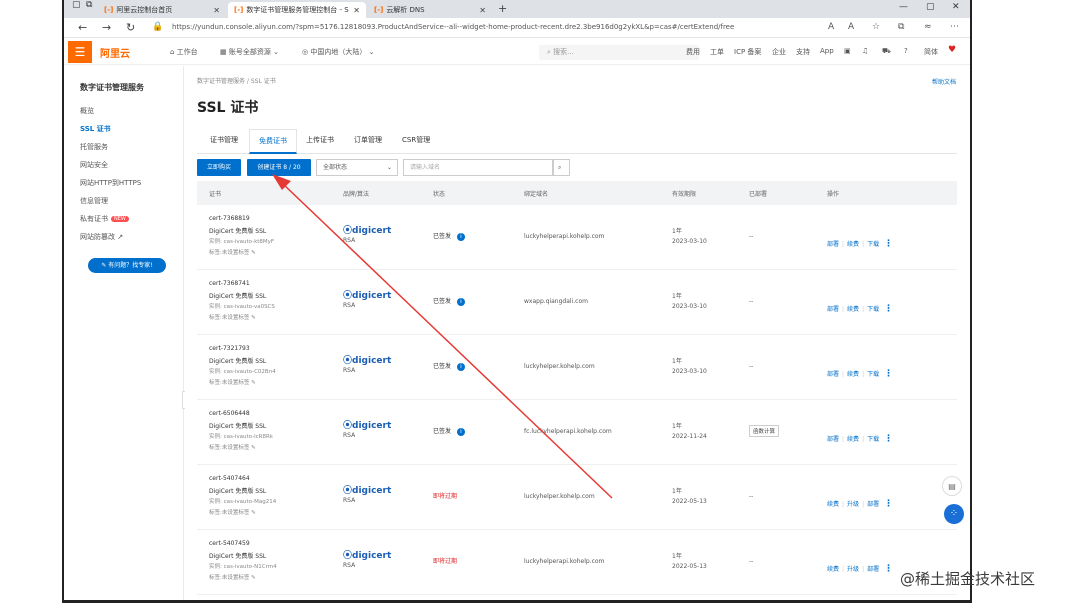 This screenshot has height=608, width=1080. I want to click on cert-instance: 实例: cas-ivauto-N1Crm4, so click(243, 566).